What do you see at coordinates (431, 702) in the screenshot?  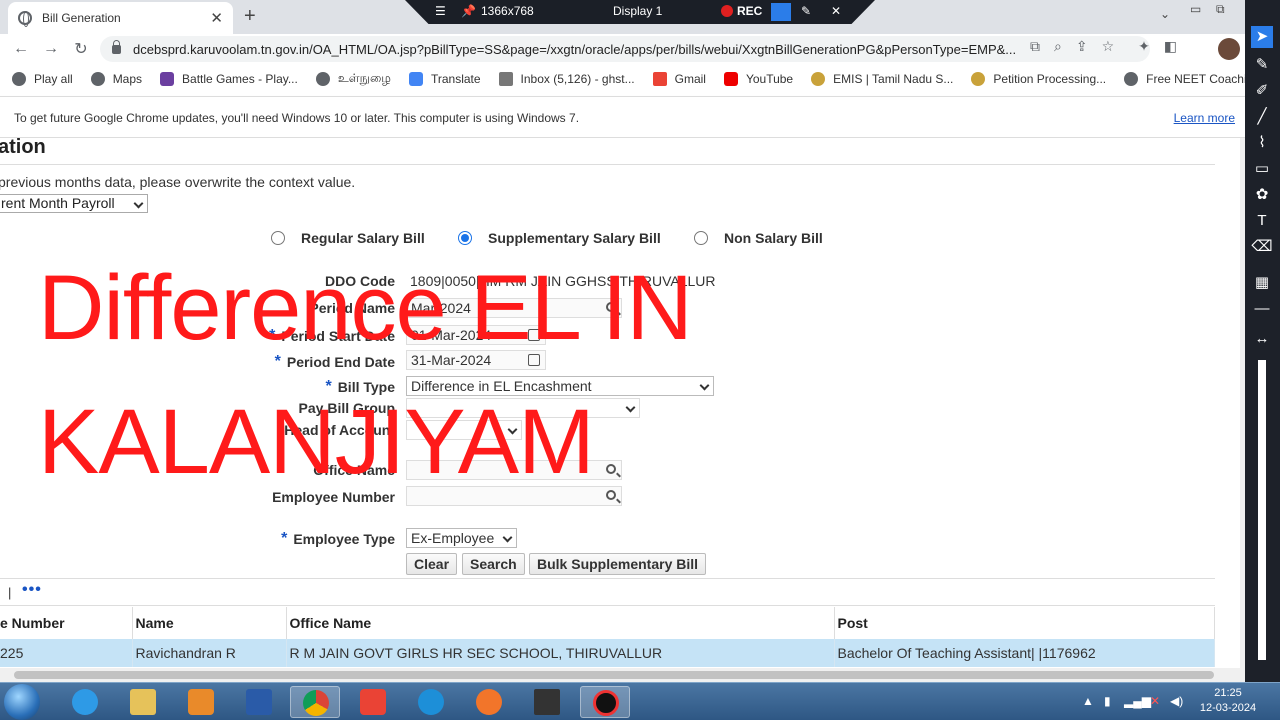 I see `taskbar-edge` at bounding box center [431, 702].